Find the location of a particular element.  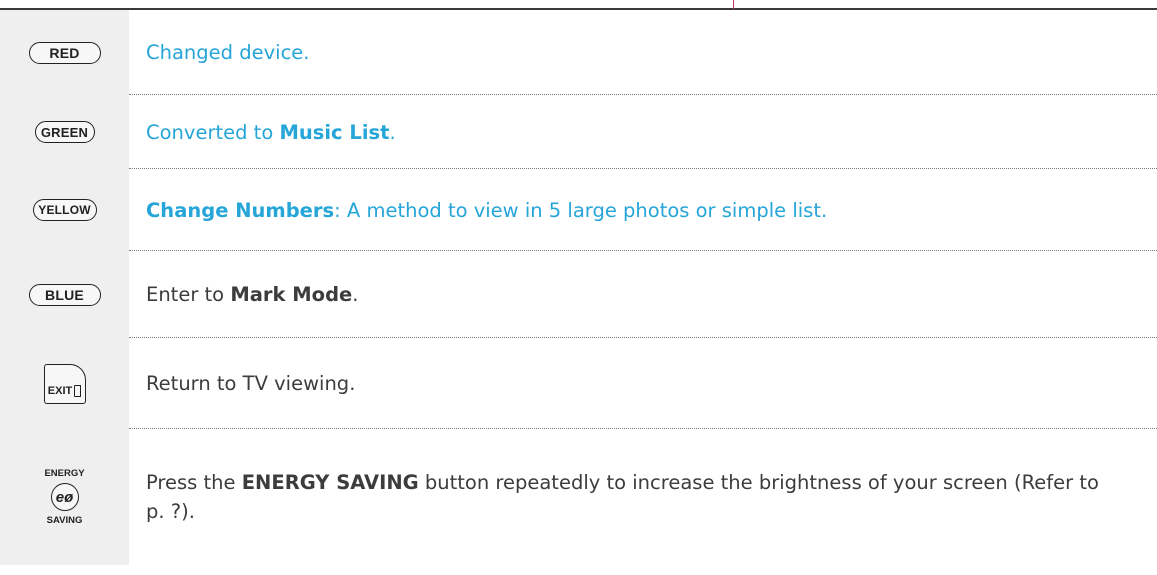

top-tick is located at coordinates (733, 4).